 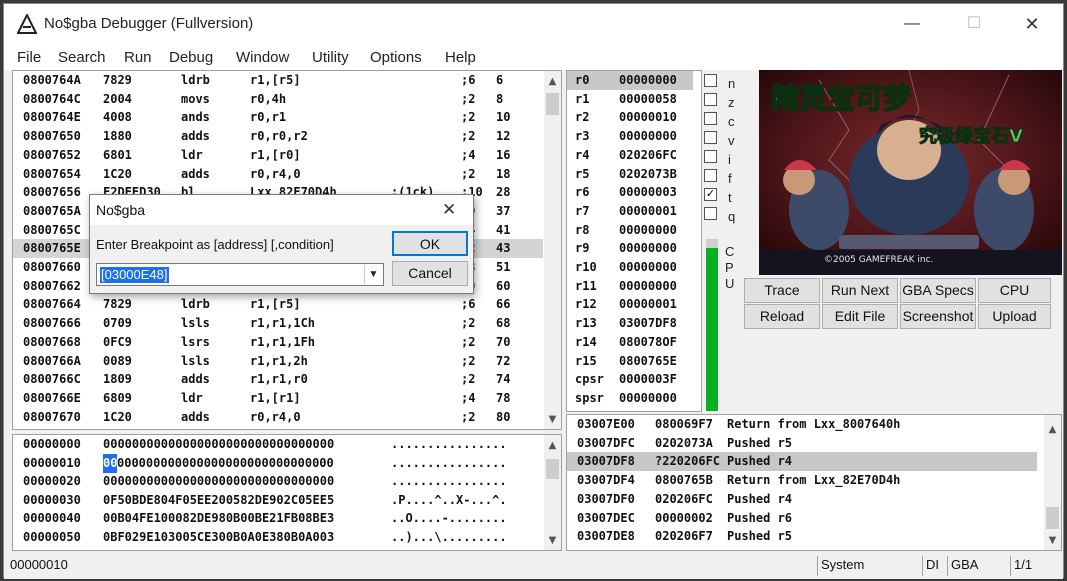 What do you see at coordinates (630, 174) in the screenshot?
I see `register-row: r5 0202073B` at bounding box center [630, 174].